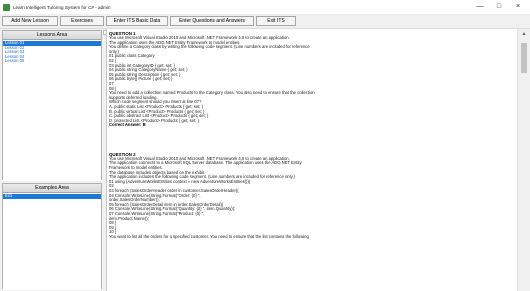 The image size is (530, 291). I want to click on examples-list: Ex1, so click(52, 241).